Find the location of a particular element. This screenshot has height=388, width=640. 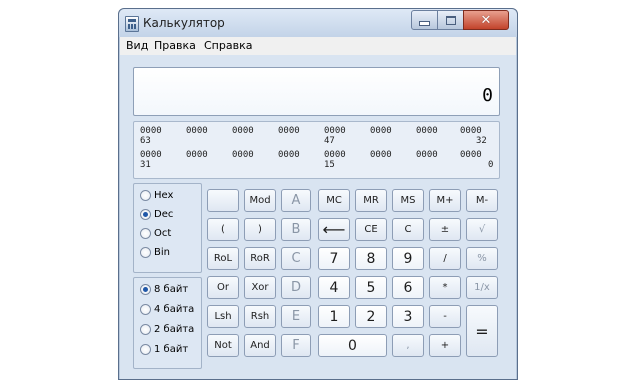

equals-button: = is located at coordinates (482, 331).